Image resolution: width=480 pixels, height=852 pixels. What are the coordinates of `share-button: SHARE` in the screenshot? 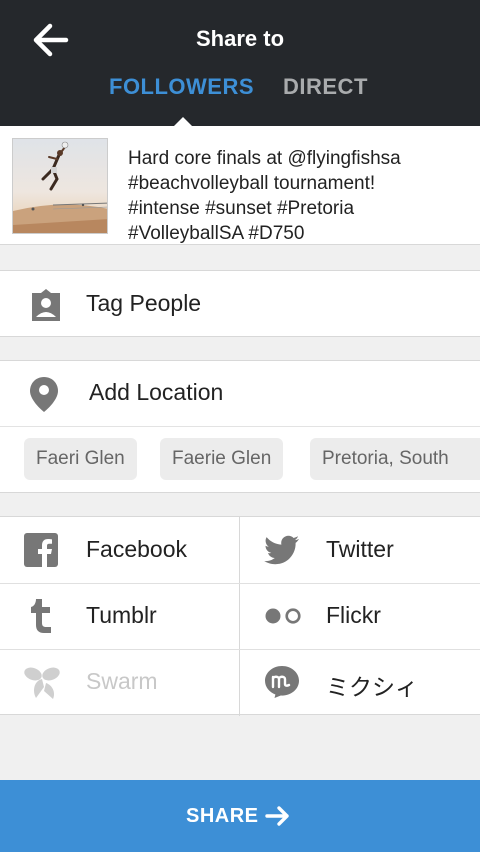 It's located at (240, 816).